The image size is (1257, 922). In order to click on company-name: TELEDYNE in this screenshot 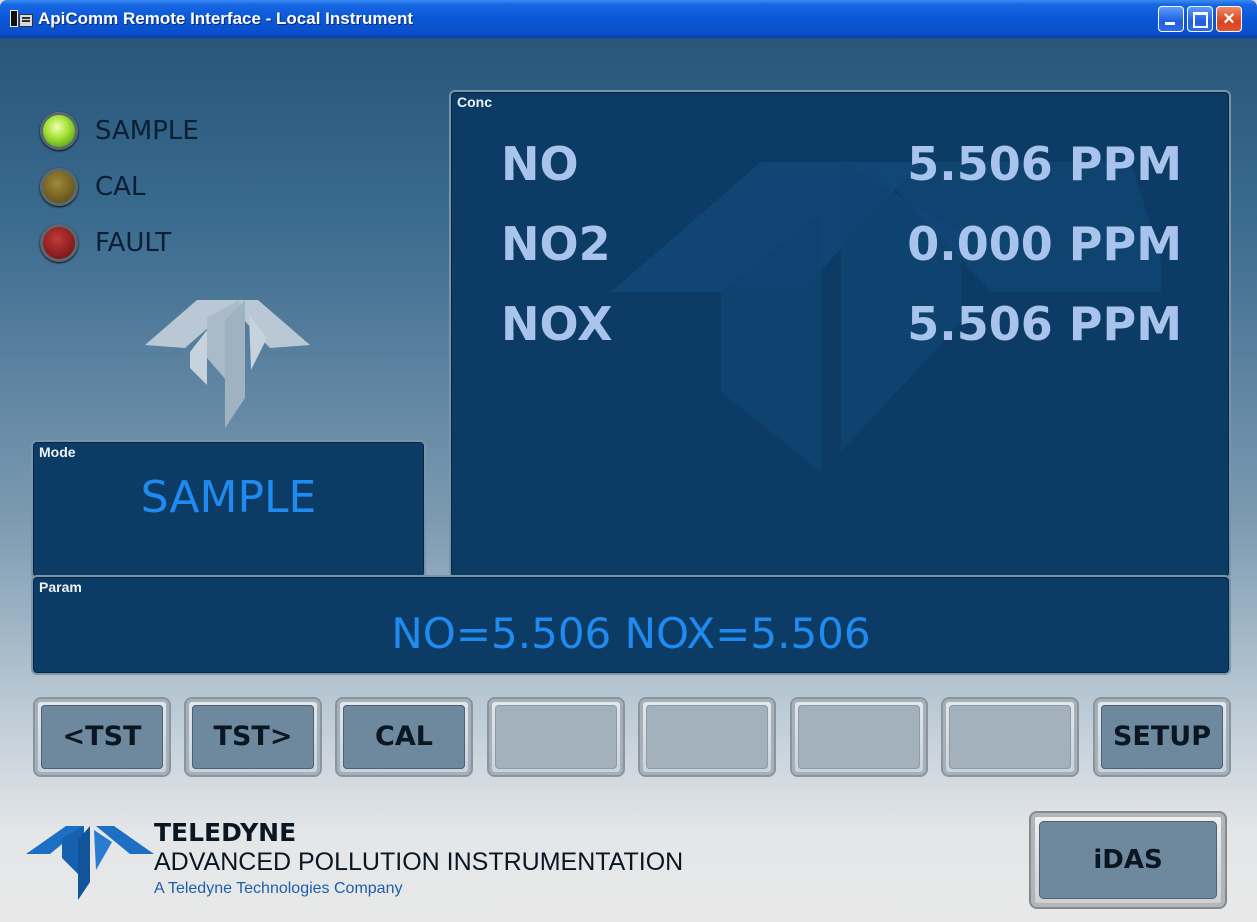, I will do `click(225, 832)`.